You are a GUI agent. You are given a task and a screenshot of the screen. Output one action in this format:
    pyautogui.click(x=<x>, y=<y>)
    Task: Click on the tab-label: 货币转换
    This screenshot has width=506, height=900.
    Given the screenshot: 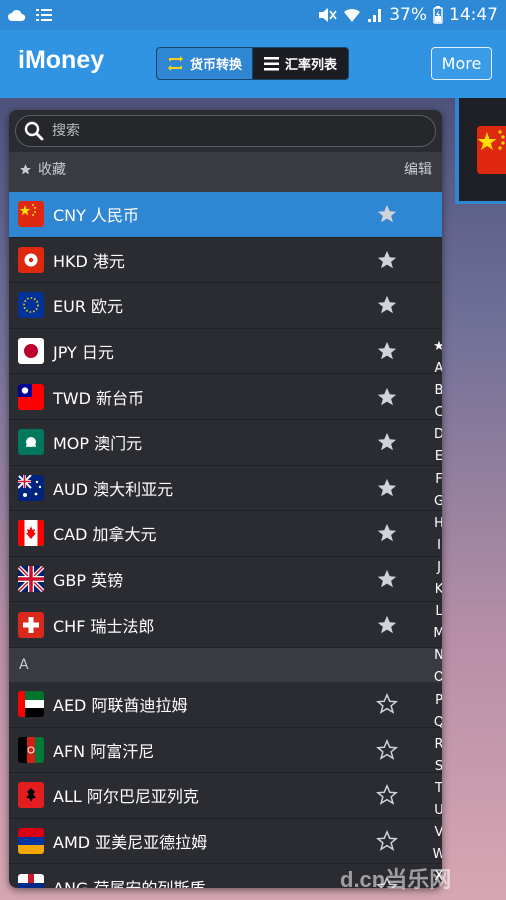 What is the action you would take?
    pyautogui.click(x=215, y=65)
    